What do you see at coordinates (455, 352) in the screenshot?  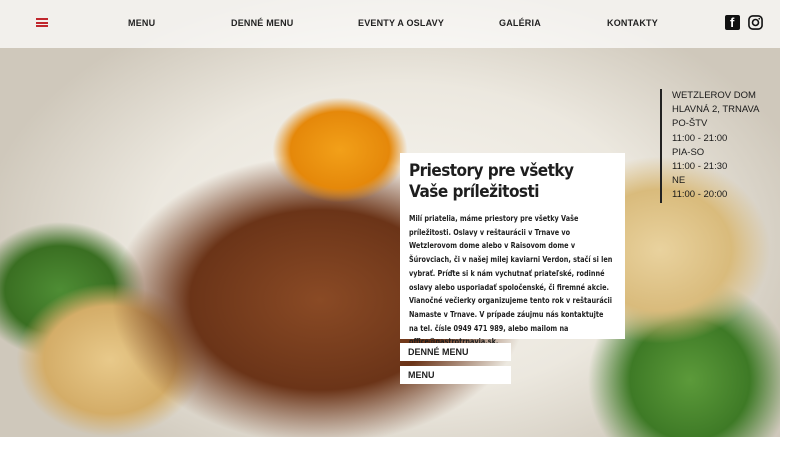 I see `daily-menu-button: DENNÉ MENU` at bounding box center [455, 352].